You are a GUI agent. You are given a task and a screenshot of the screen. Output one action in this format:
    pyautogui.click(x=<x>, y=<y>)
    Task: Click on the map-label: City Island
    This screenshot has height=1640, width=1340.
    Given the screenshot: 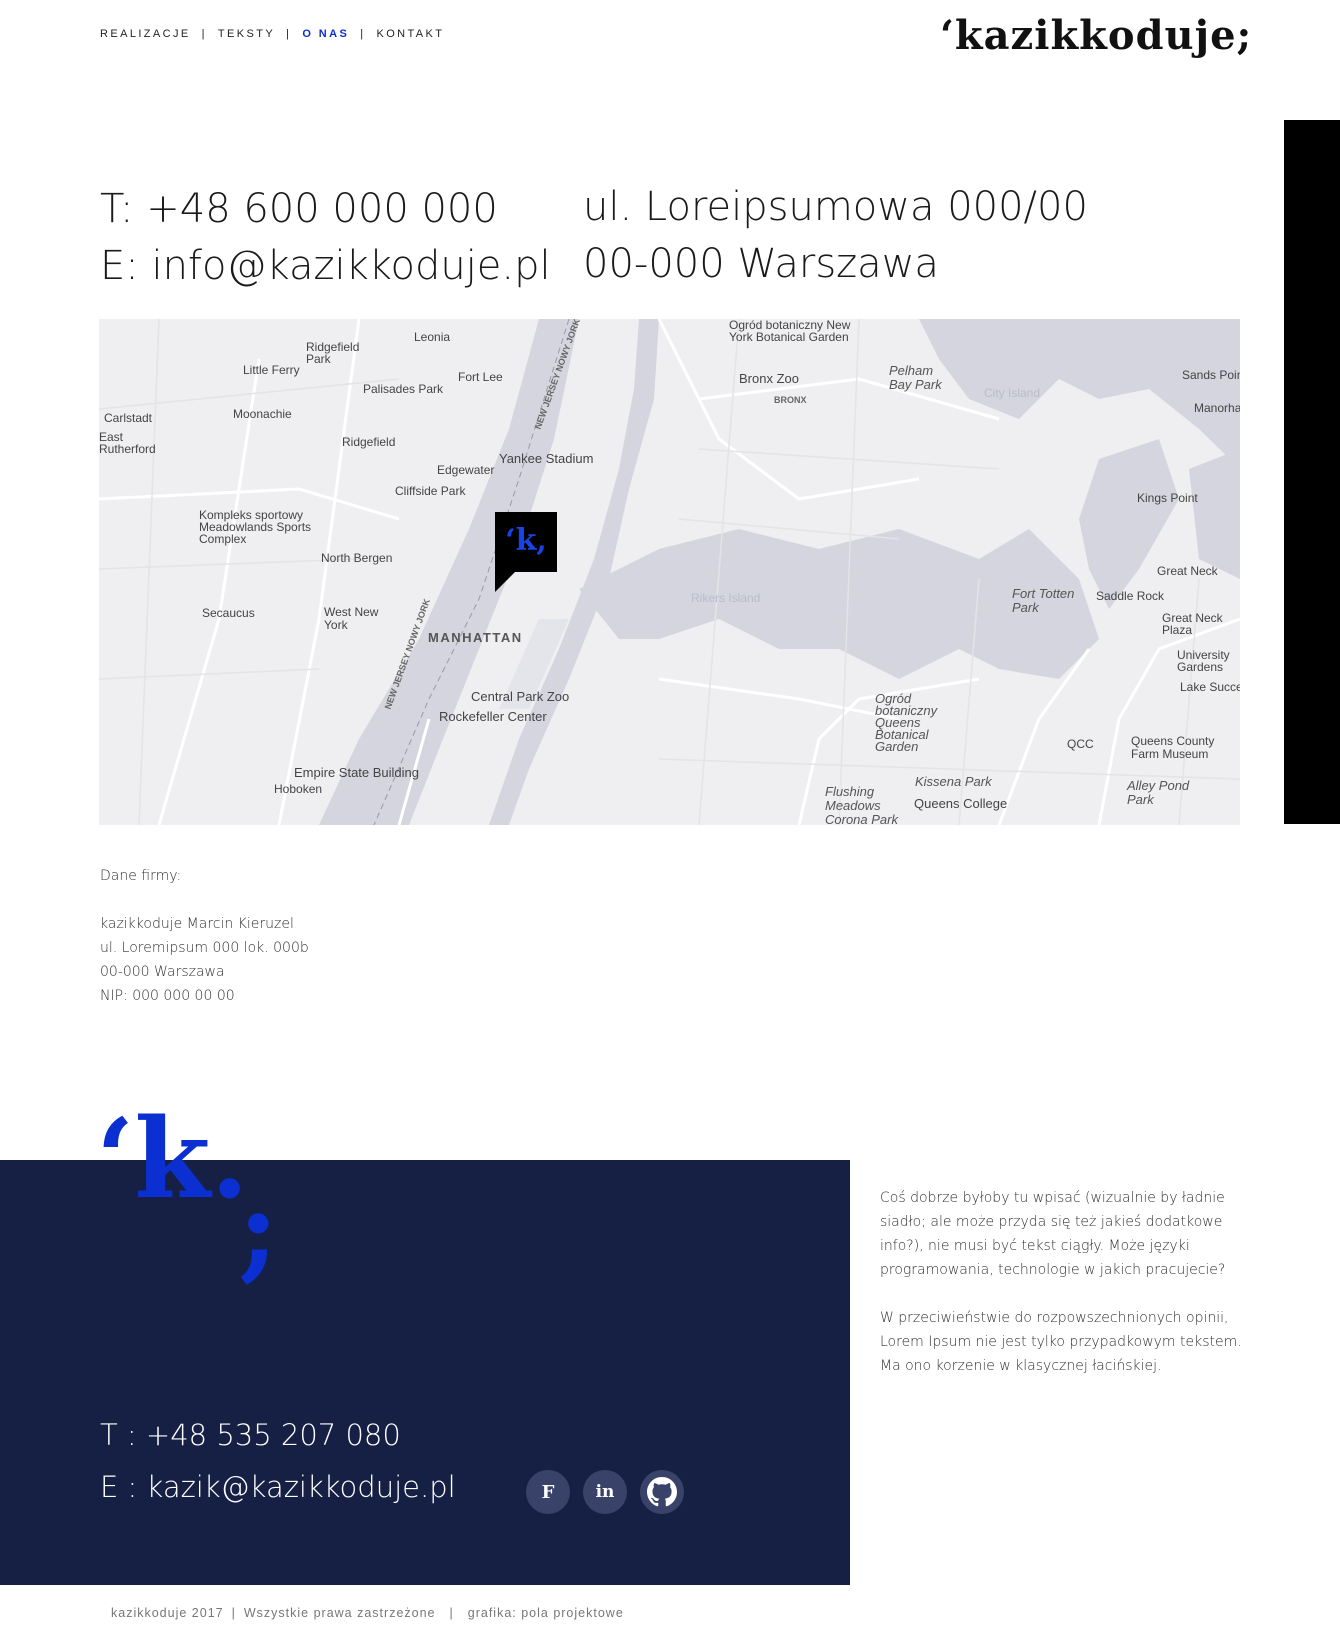 What is the action you would take?
    pyautogui.click(x=1012, y=393)
    